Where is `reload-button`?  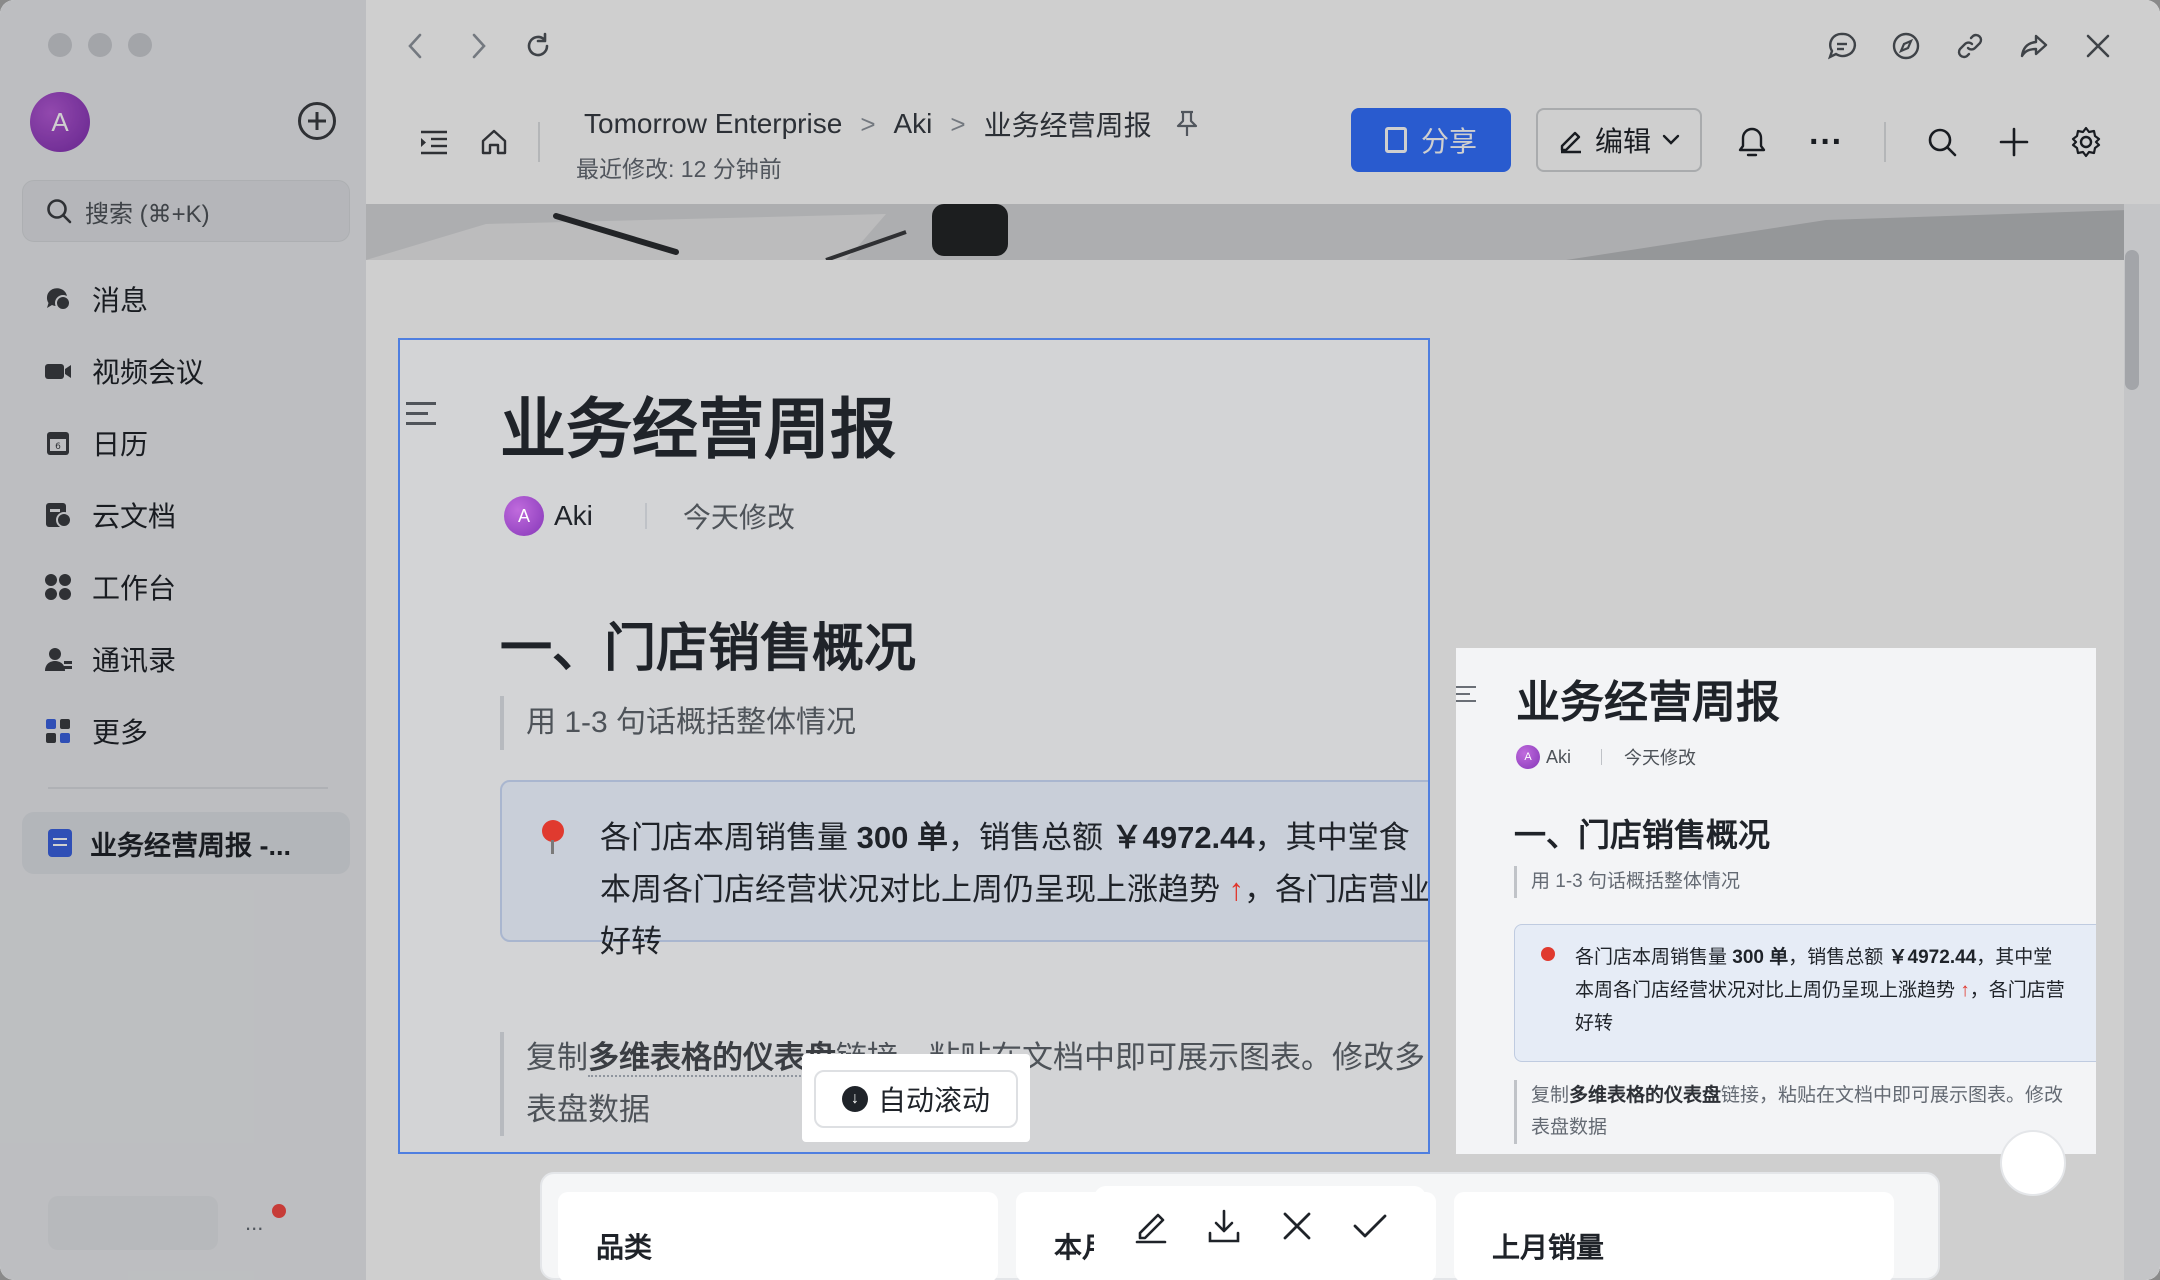 reload-button is located at coordinates (538, 46).